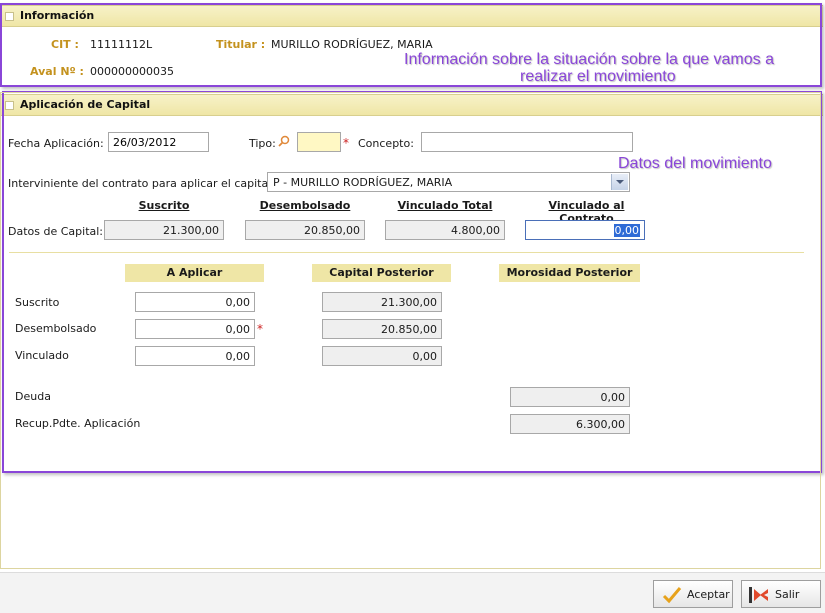 This screenshot has height=613, width=825. What do you see at coordinates (411, 45) in the screenshot?
I see `info-highlight-box` at bounding box center [411, 45].